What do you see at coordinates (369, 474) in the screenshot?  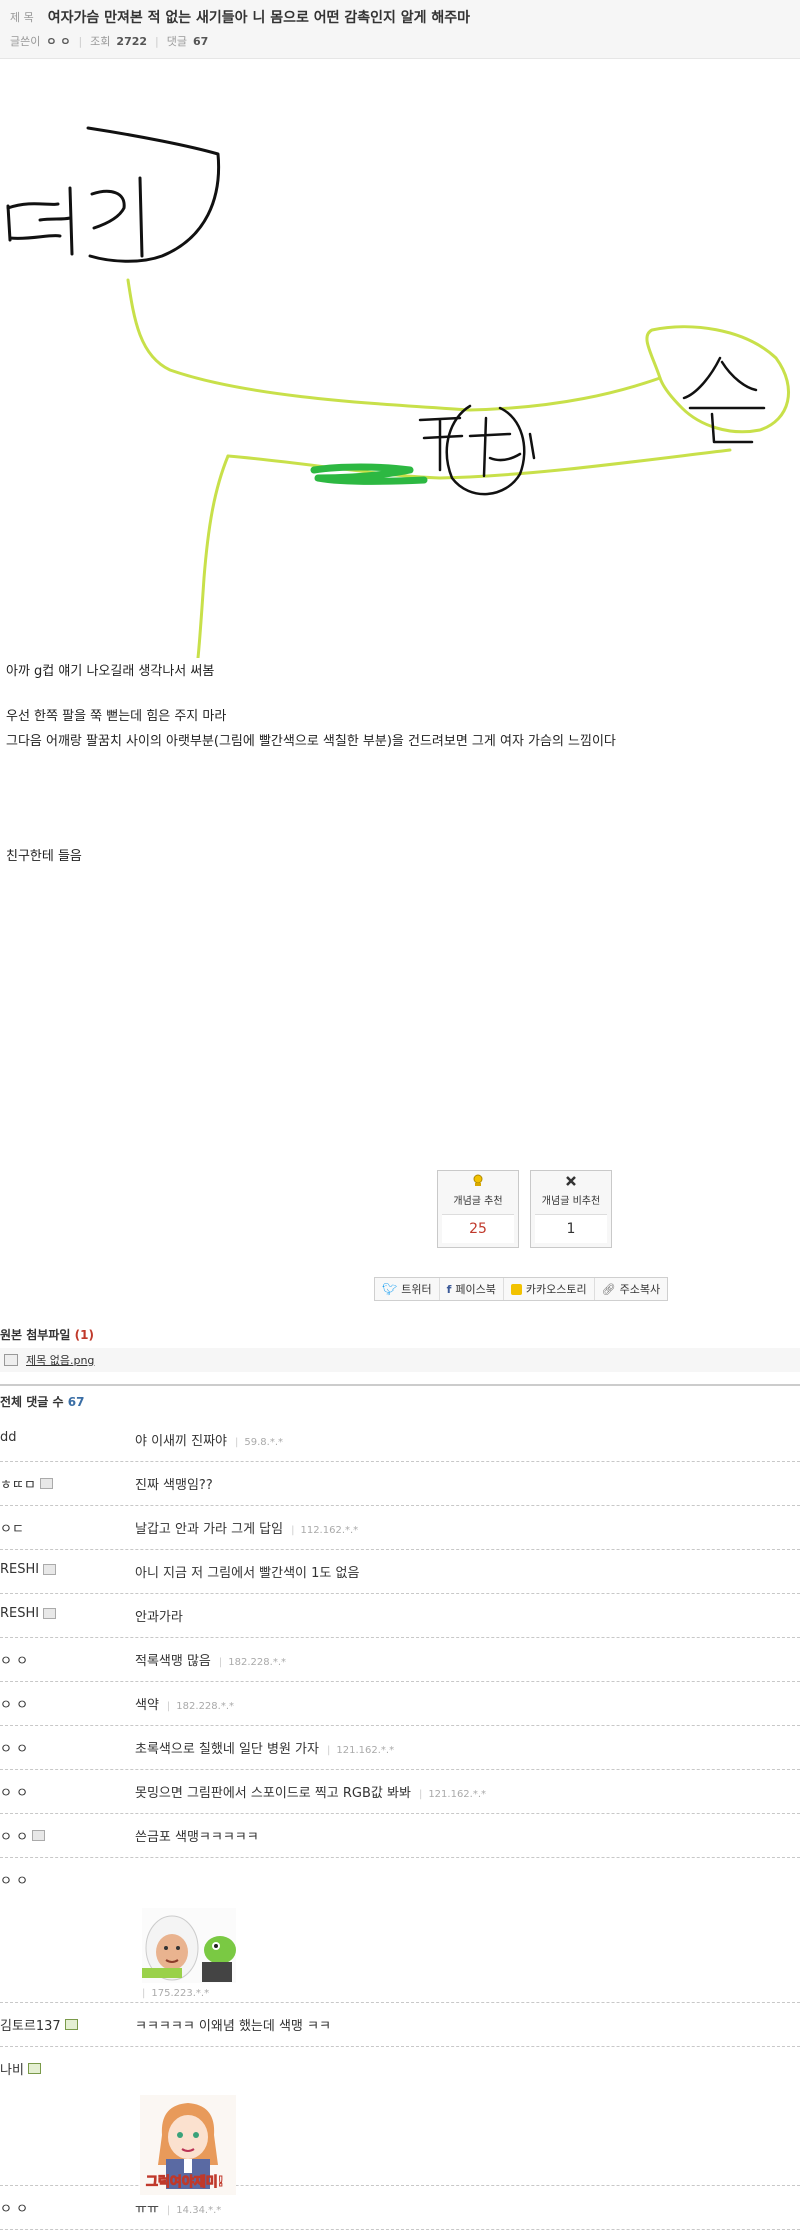 I see `marked-area` at bounding box center [369, 474].